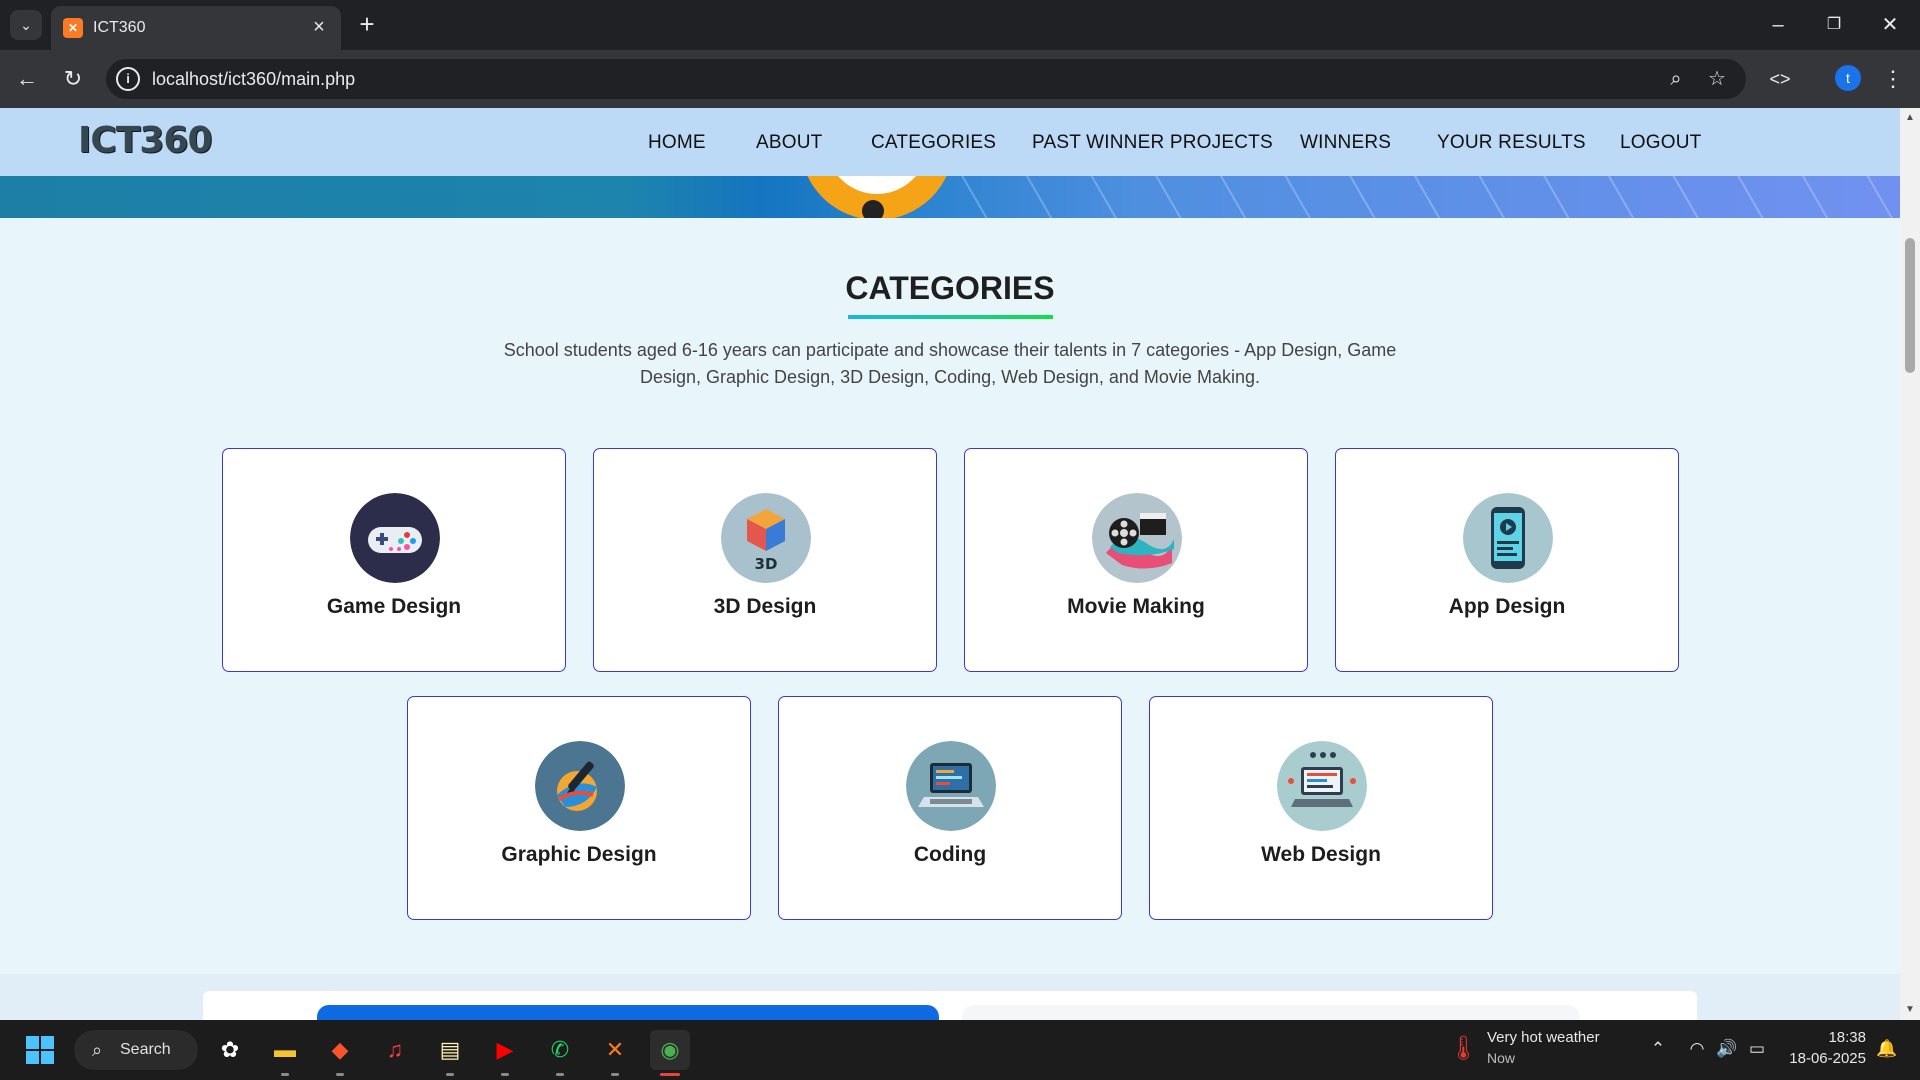 Image resolution: width=1920 pixels, height=1080 pixels. I want to click on next-section-blue-panel, so click(628, 1012).